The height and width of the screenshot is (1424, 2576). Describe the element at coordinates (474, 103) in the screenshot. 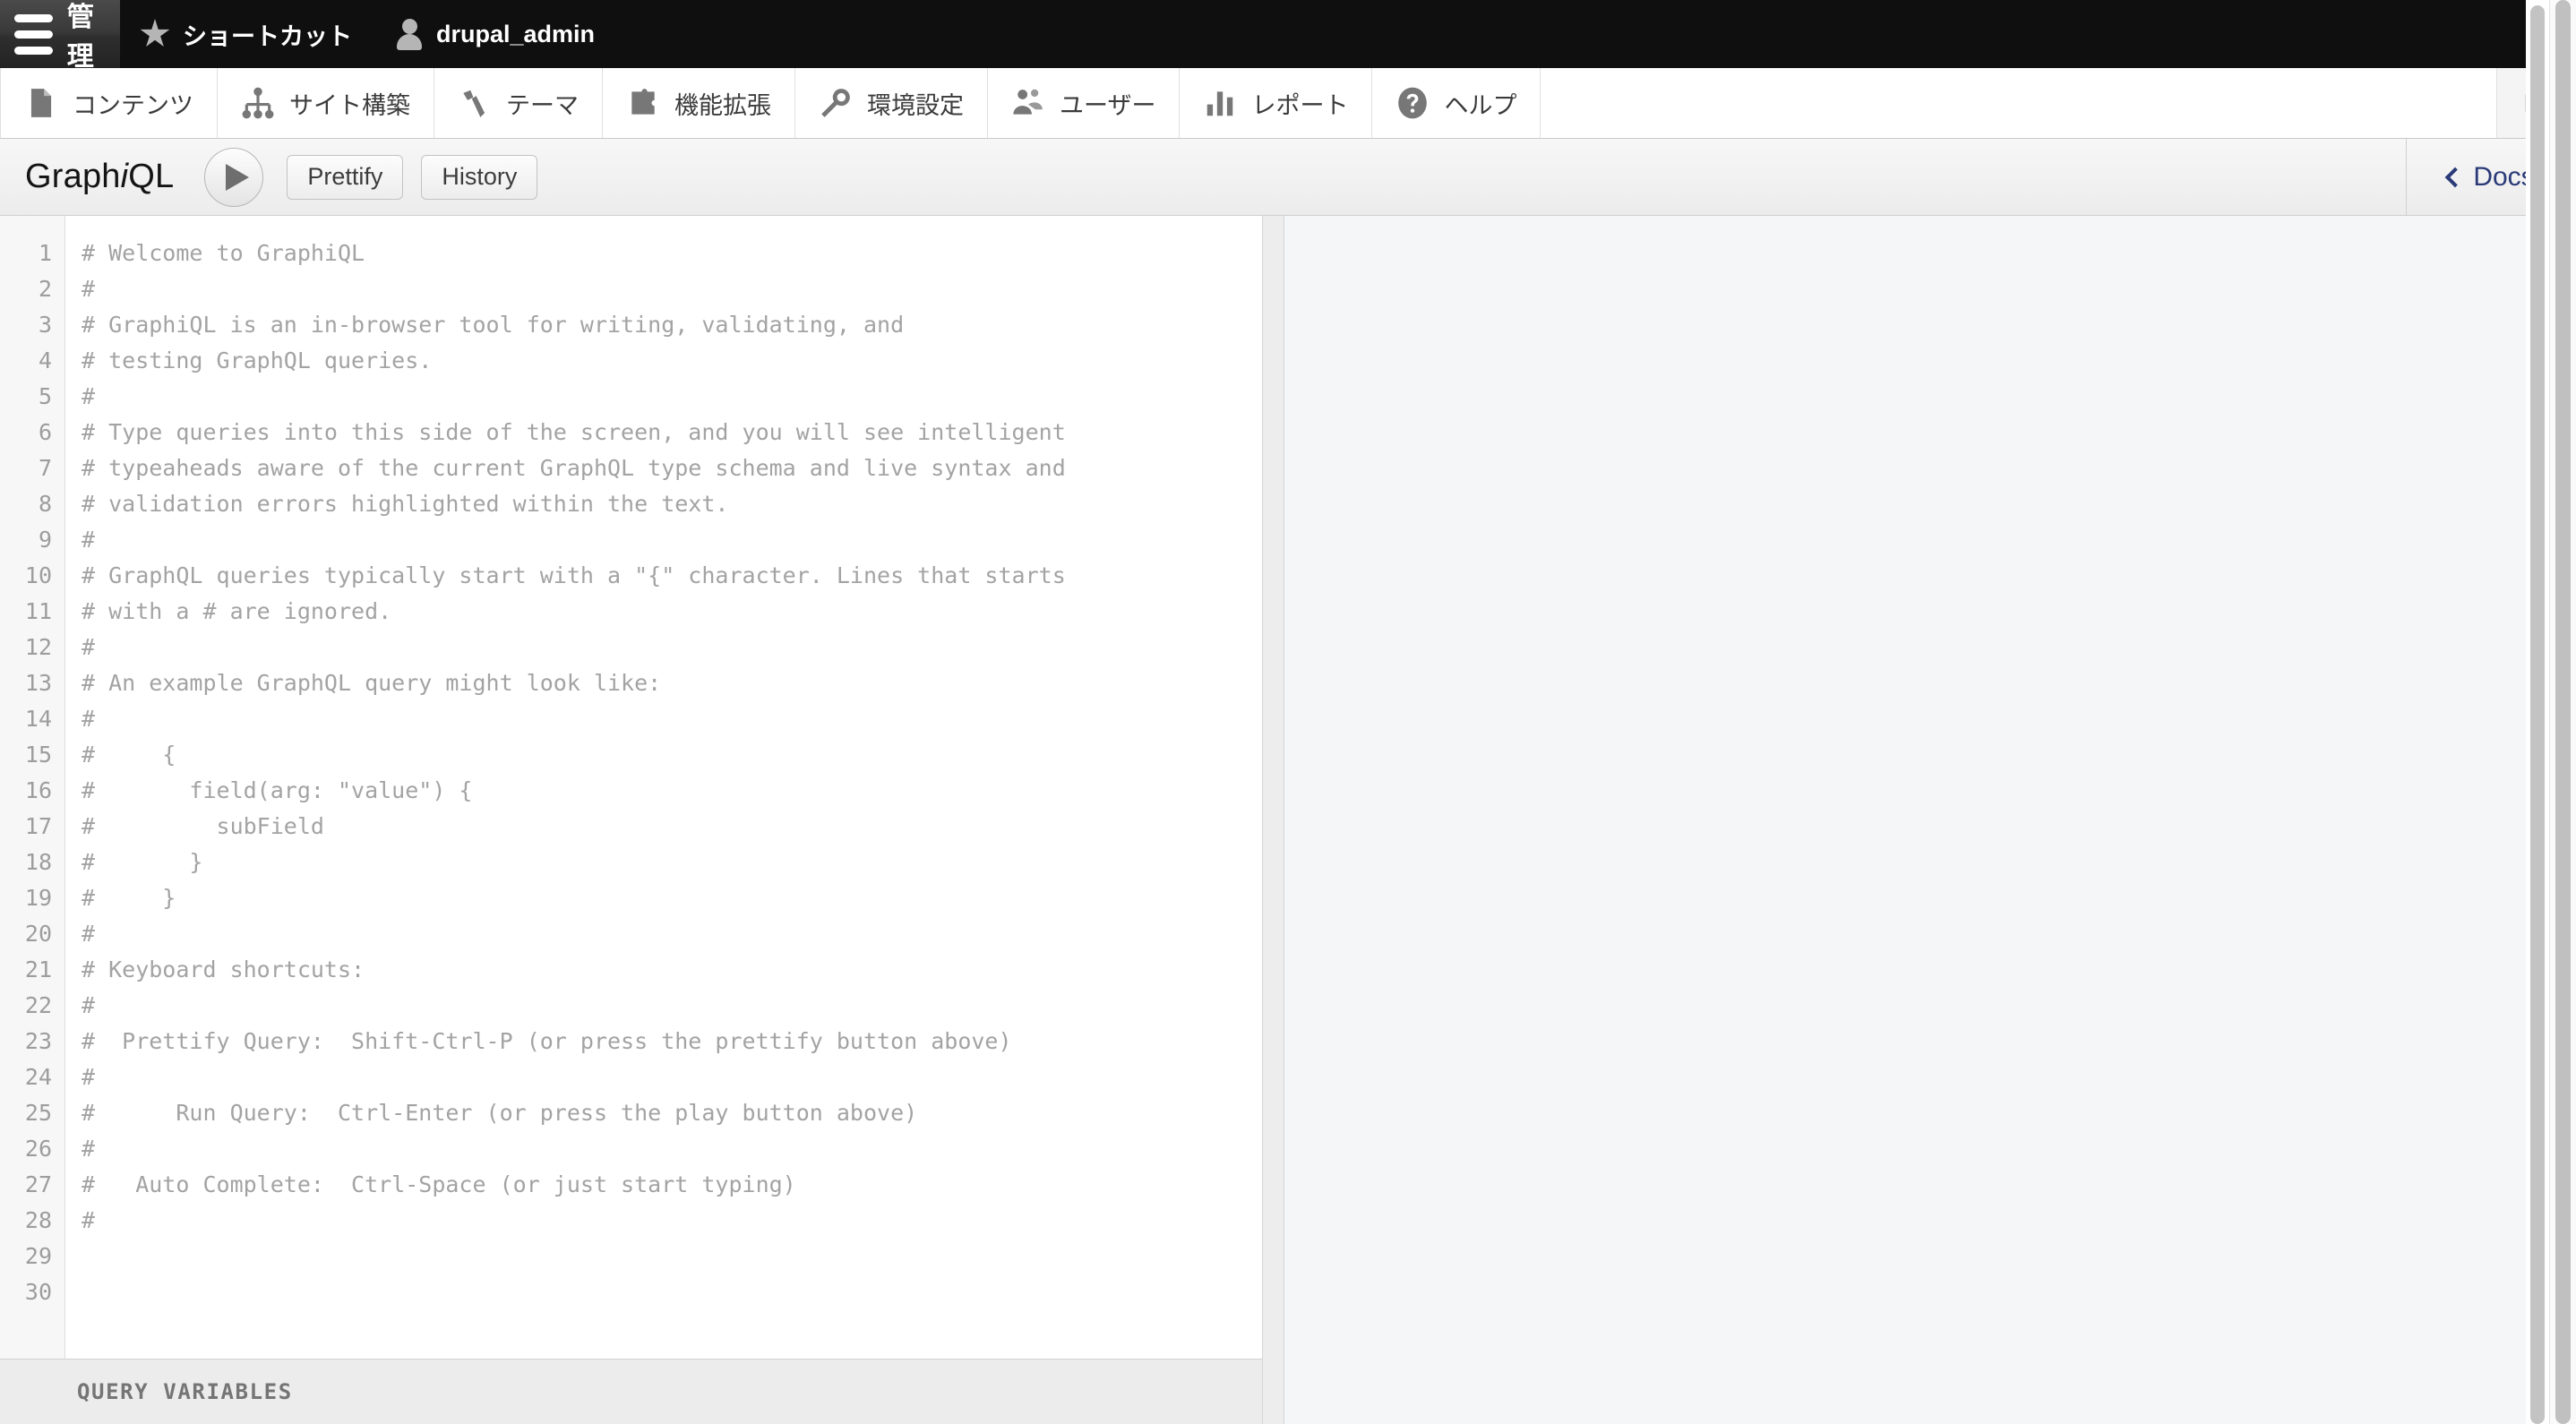

I see `theme-paint-icon` at that location.